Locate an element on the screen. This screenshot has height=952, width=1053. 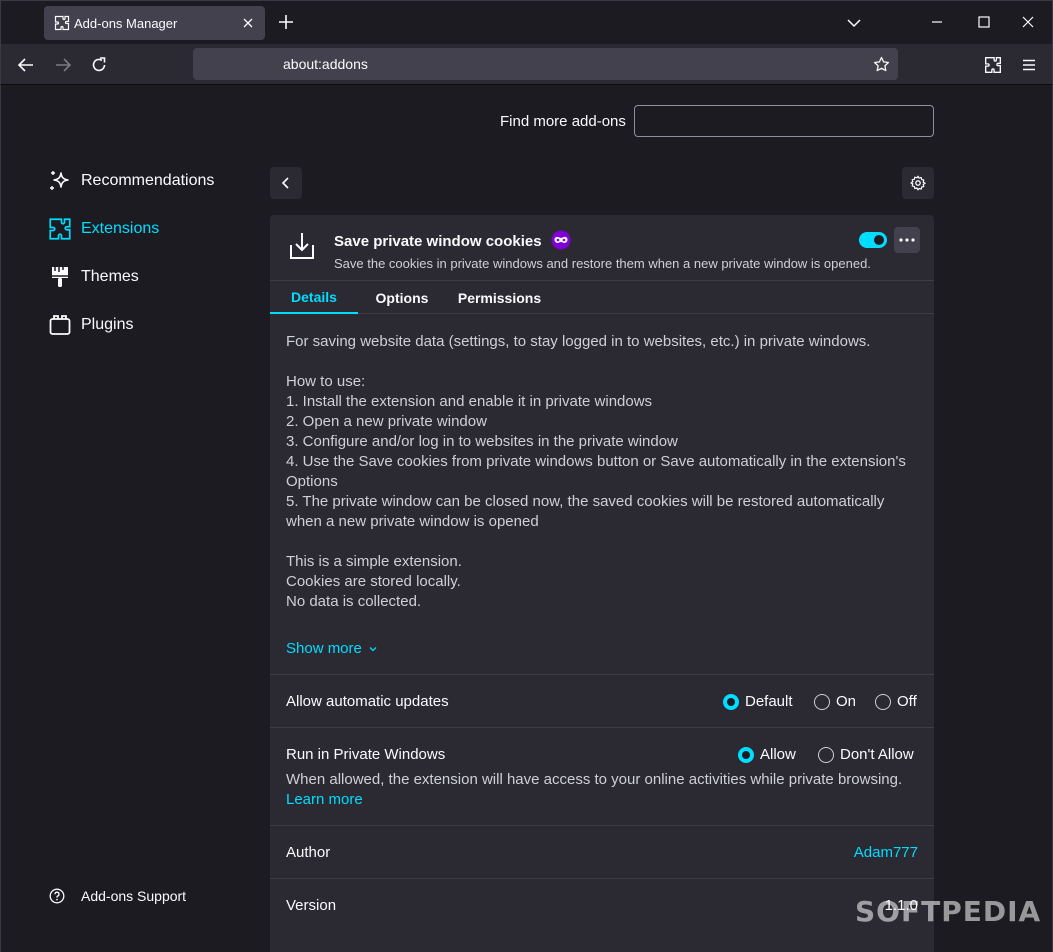
details-line: How to use: is located at coordinates (326, 381).